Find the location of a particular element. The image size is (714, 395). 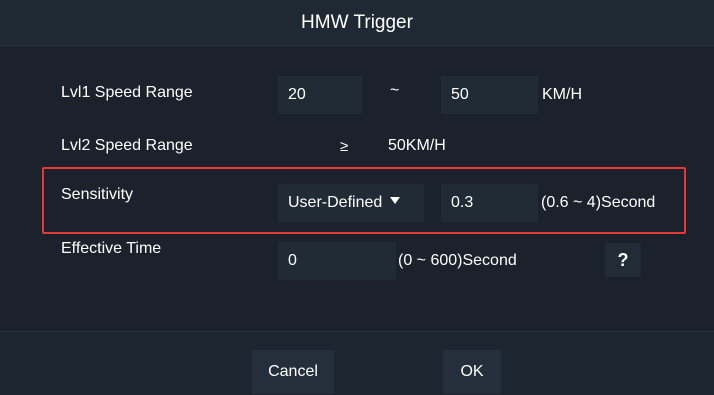

dialog-title: HMW Trigger is located at coordinates (357, 22).